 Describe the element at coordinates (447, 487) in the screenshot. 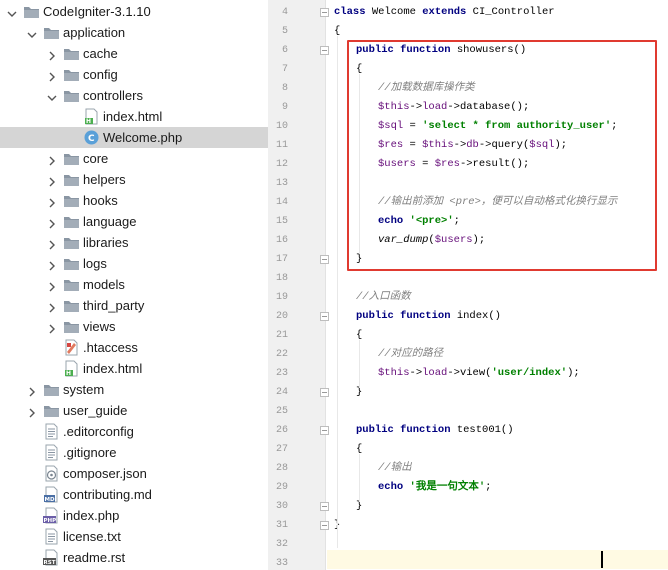

I see `code-token: '我是一句文本'` at that location.